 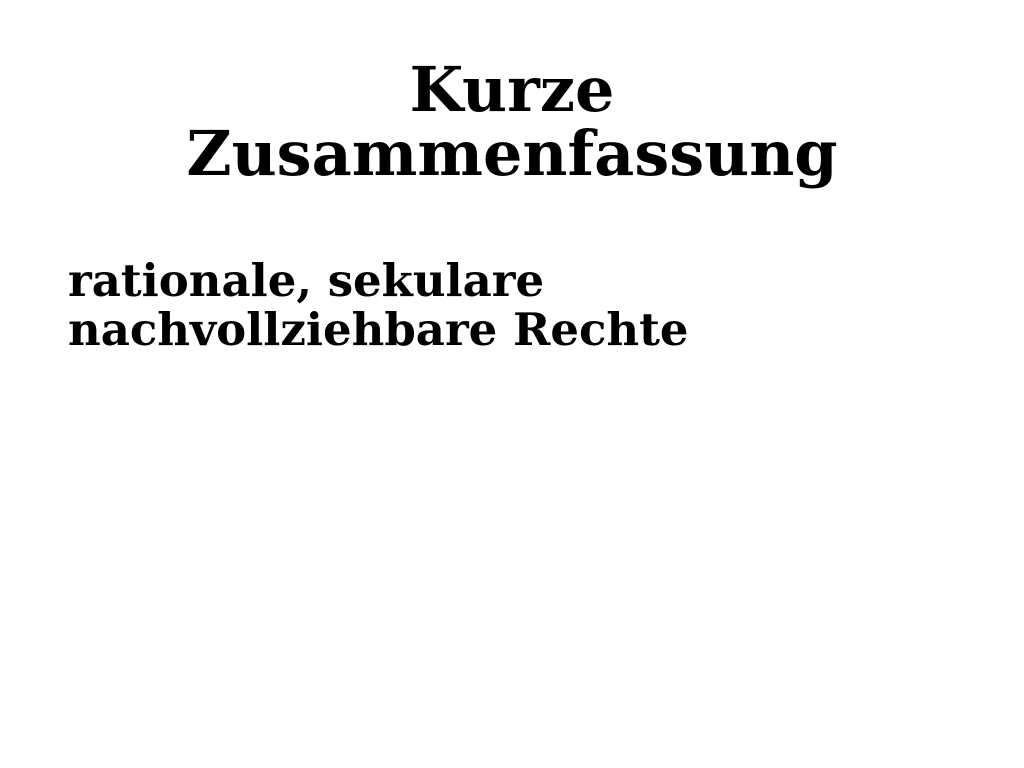 What do you see at coordinates (306, 280) in the screenshot?
I see `slide-body-line: rationale, sekulare` at bounding box center [306, 280].